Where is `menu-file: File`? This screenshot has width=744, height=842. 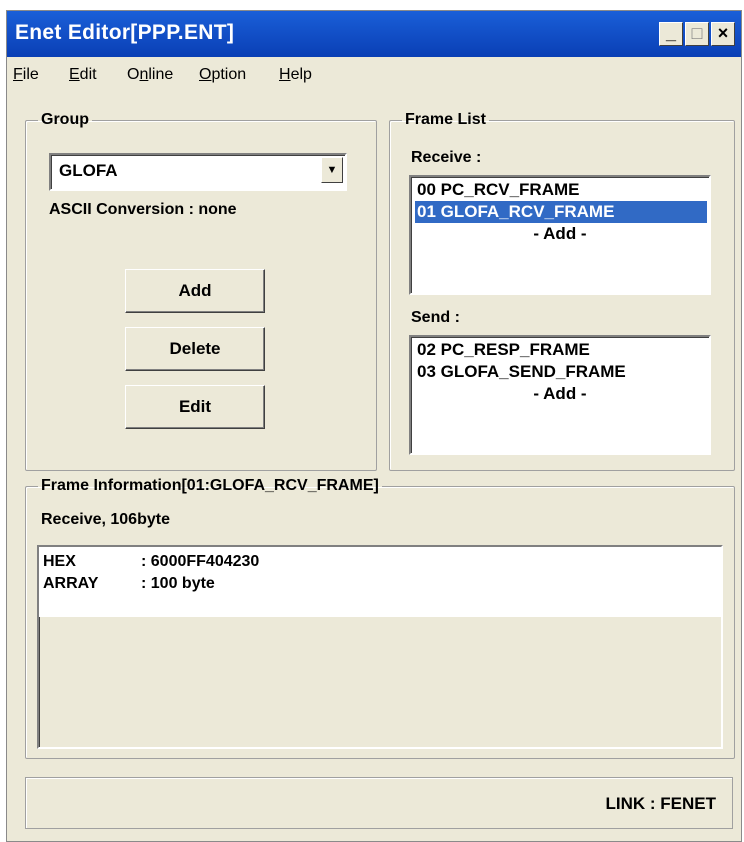 menu-file: File is located at coordinates (26, 75).